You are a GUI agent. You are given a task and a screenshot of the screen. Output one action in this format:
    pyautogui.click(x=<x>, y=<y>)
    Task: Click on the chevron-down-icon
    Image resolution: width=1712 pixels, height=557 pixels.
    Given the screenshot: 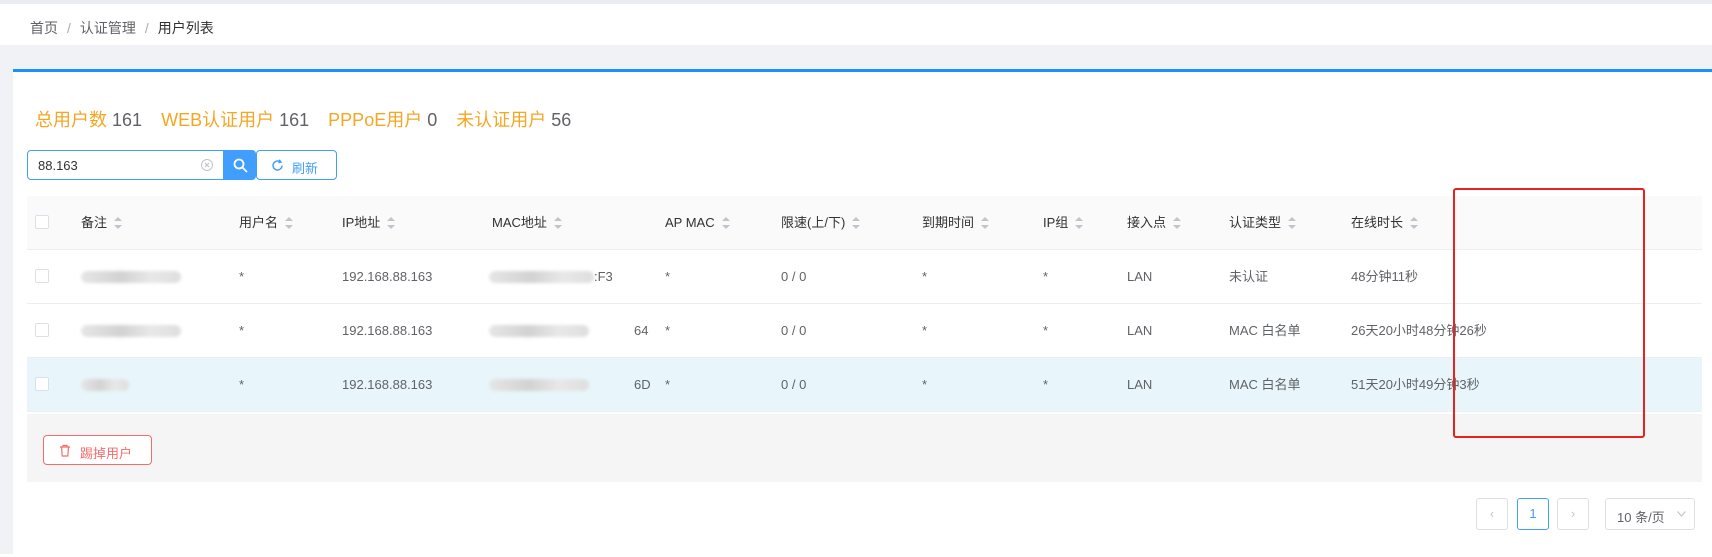 What is the action you would take?
    pyautogui.click(x=1681, y=514)
    